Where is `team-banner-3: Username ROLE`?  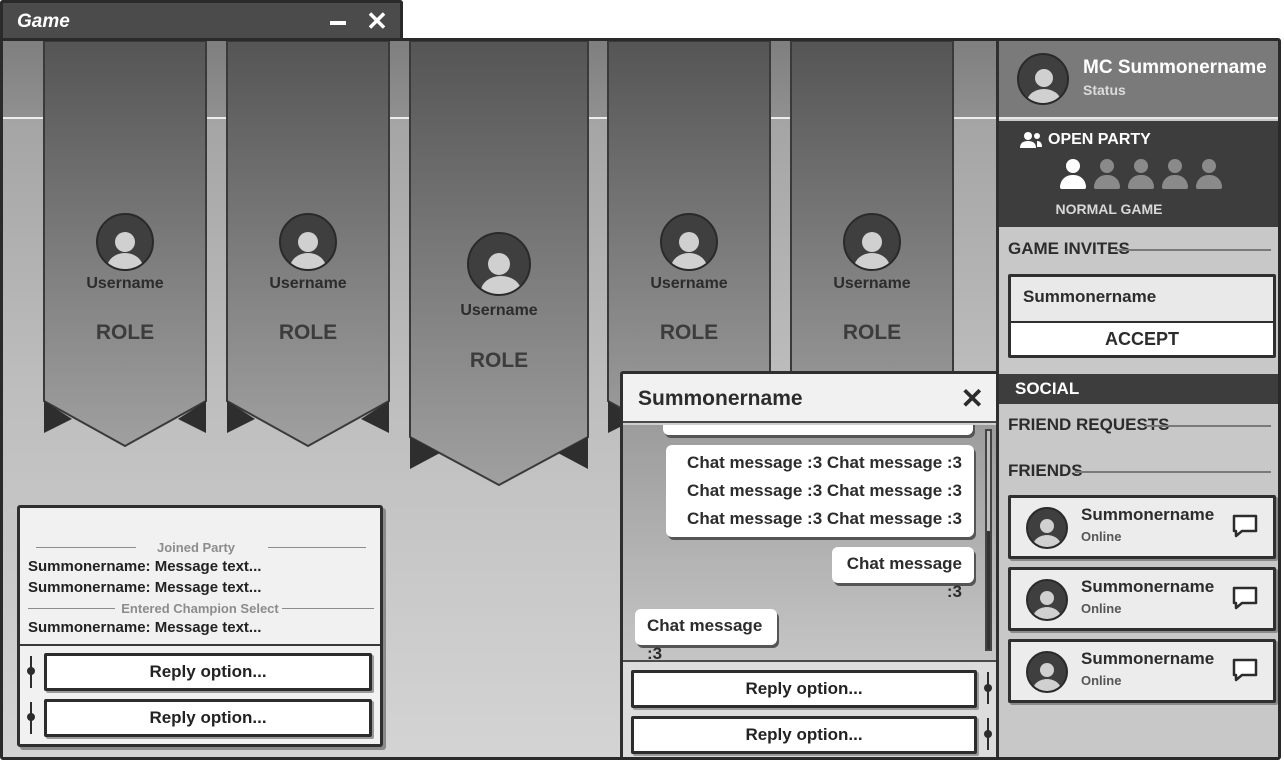 team-banner-3: Username ROLE is located at coordinates (499, 266).